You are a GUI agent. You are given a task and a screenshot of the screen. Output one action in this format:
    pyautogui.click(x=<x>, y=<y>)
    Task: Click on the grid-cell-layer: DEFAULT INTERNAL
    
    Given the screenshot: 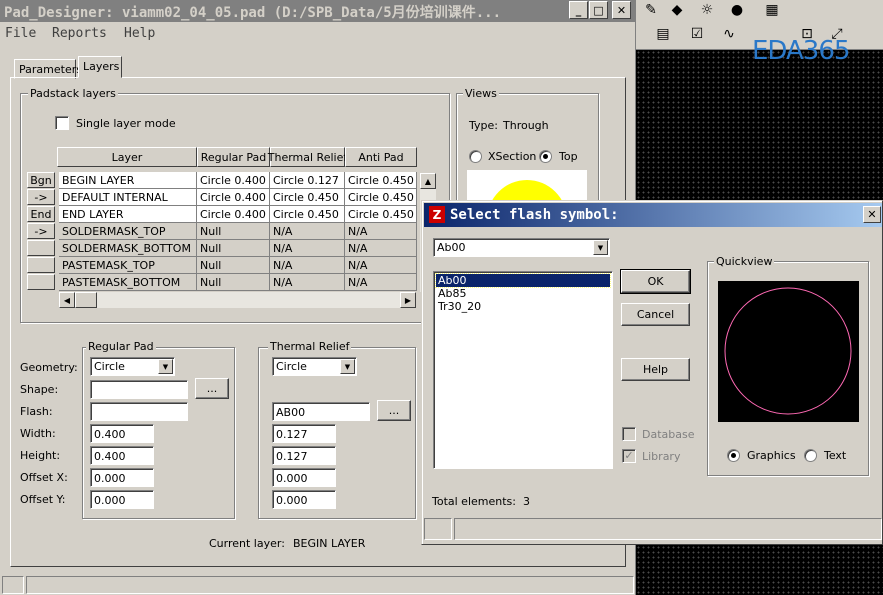 What is the action you would take?
    pyautogui.click(x=128, y=197)
    